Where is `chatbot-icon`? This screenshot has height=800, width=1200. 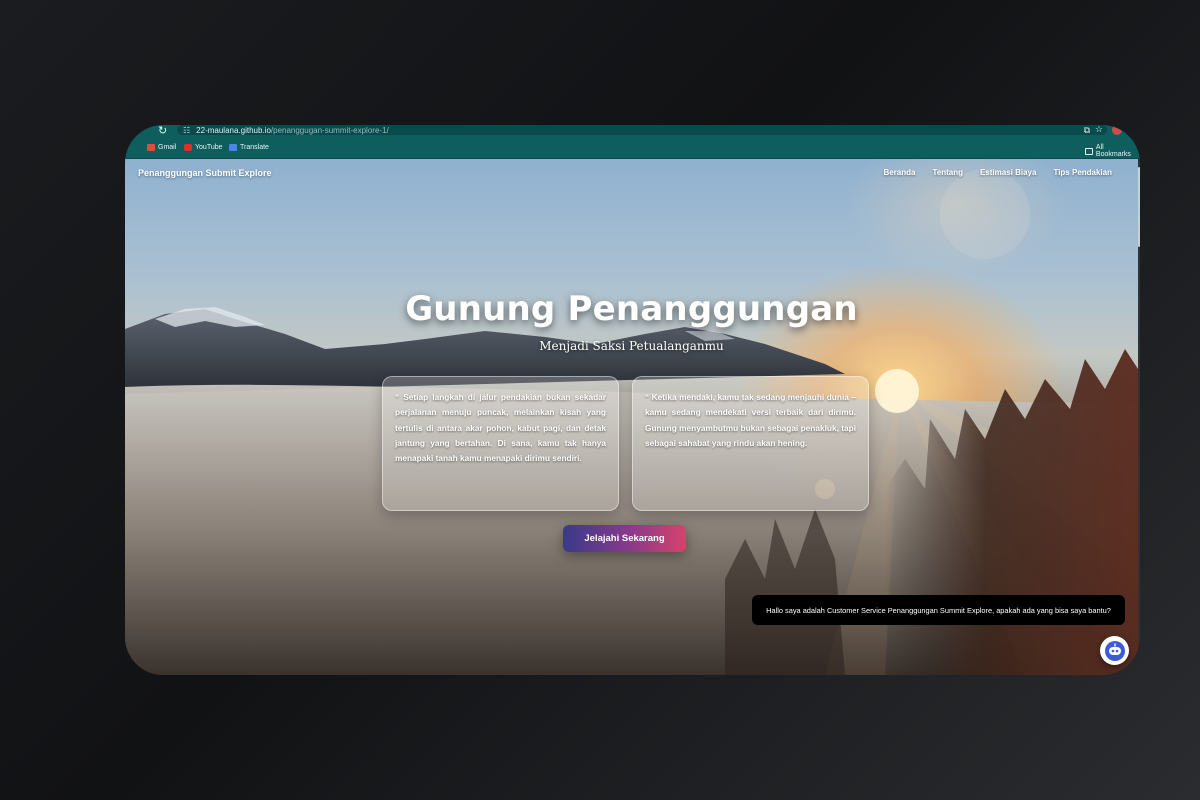
chatbot-icon is located at coordinates (1114, 650).